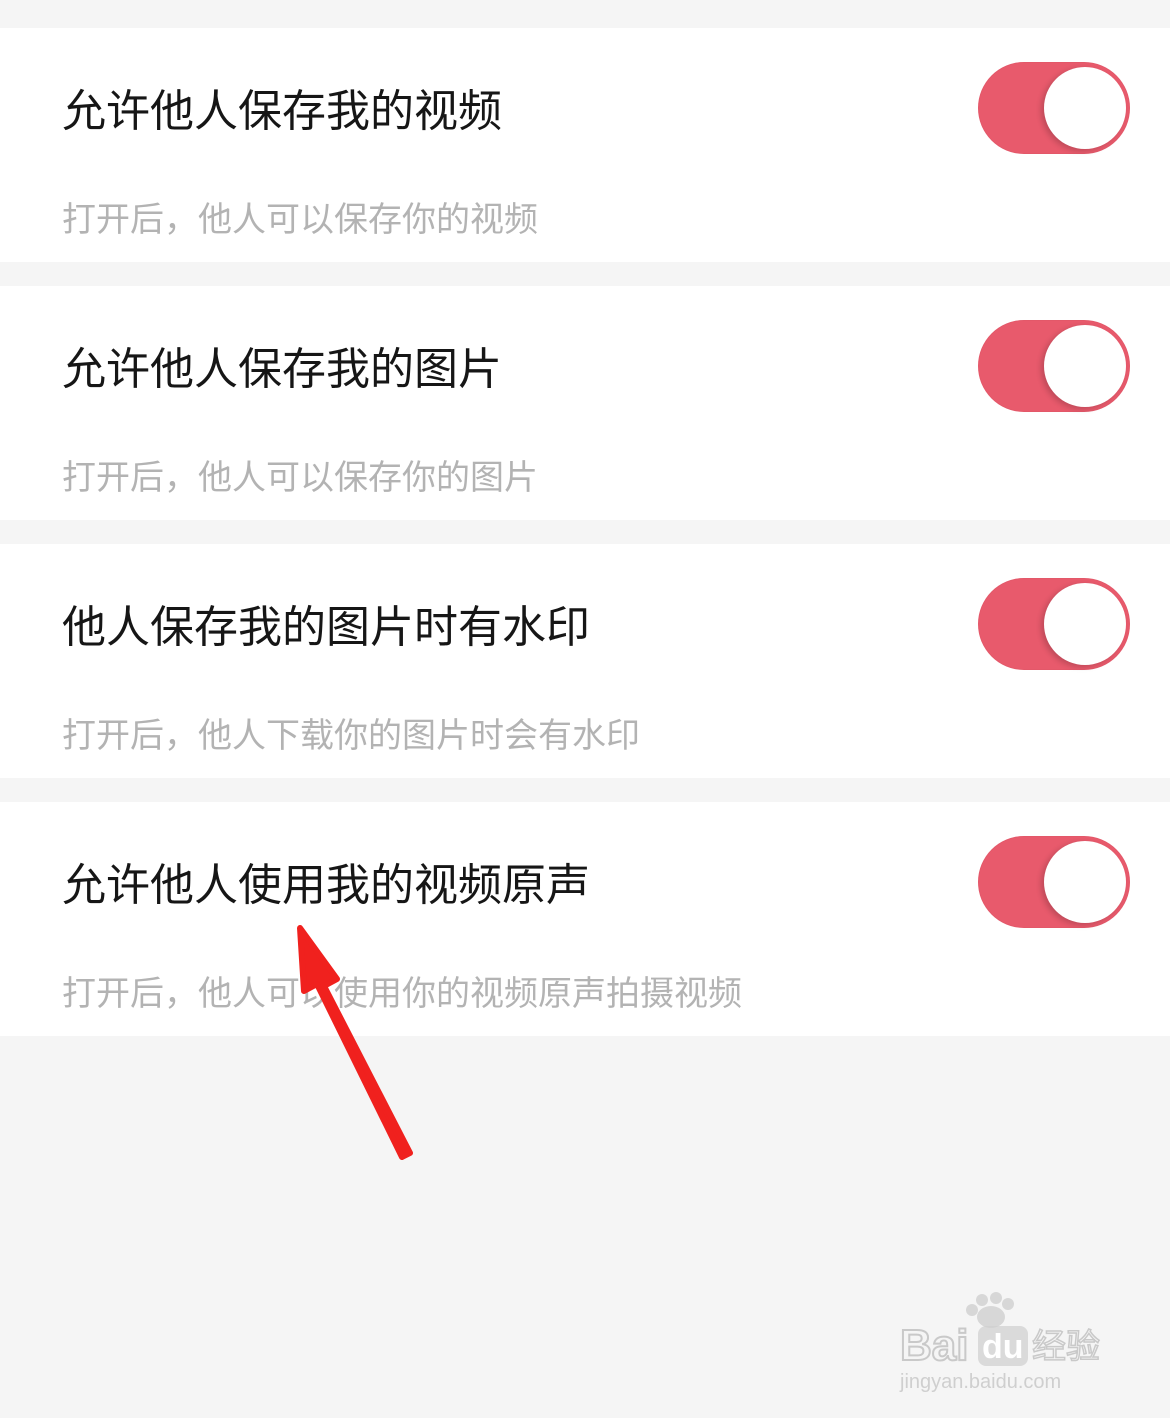  I want to click on setting-description: 打开后，他人可以使用你的视频原声拍摄视频, so click(402, 994).